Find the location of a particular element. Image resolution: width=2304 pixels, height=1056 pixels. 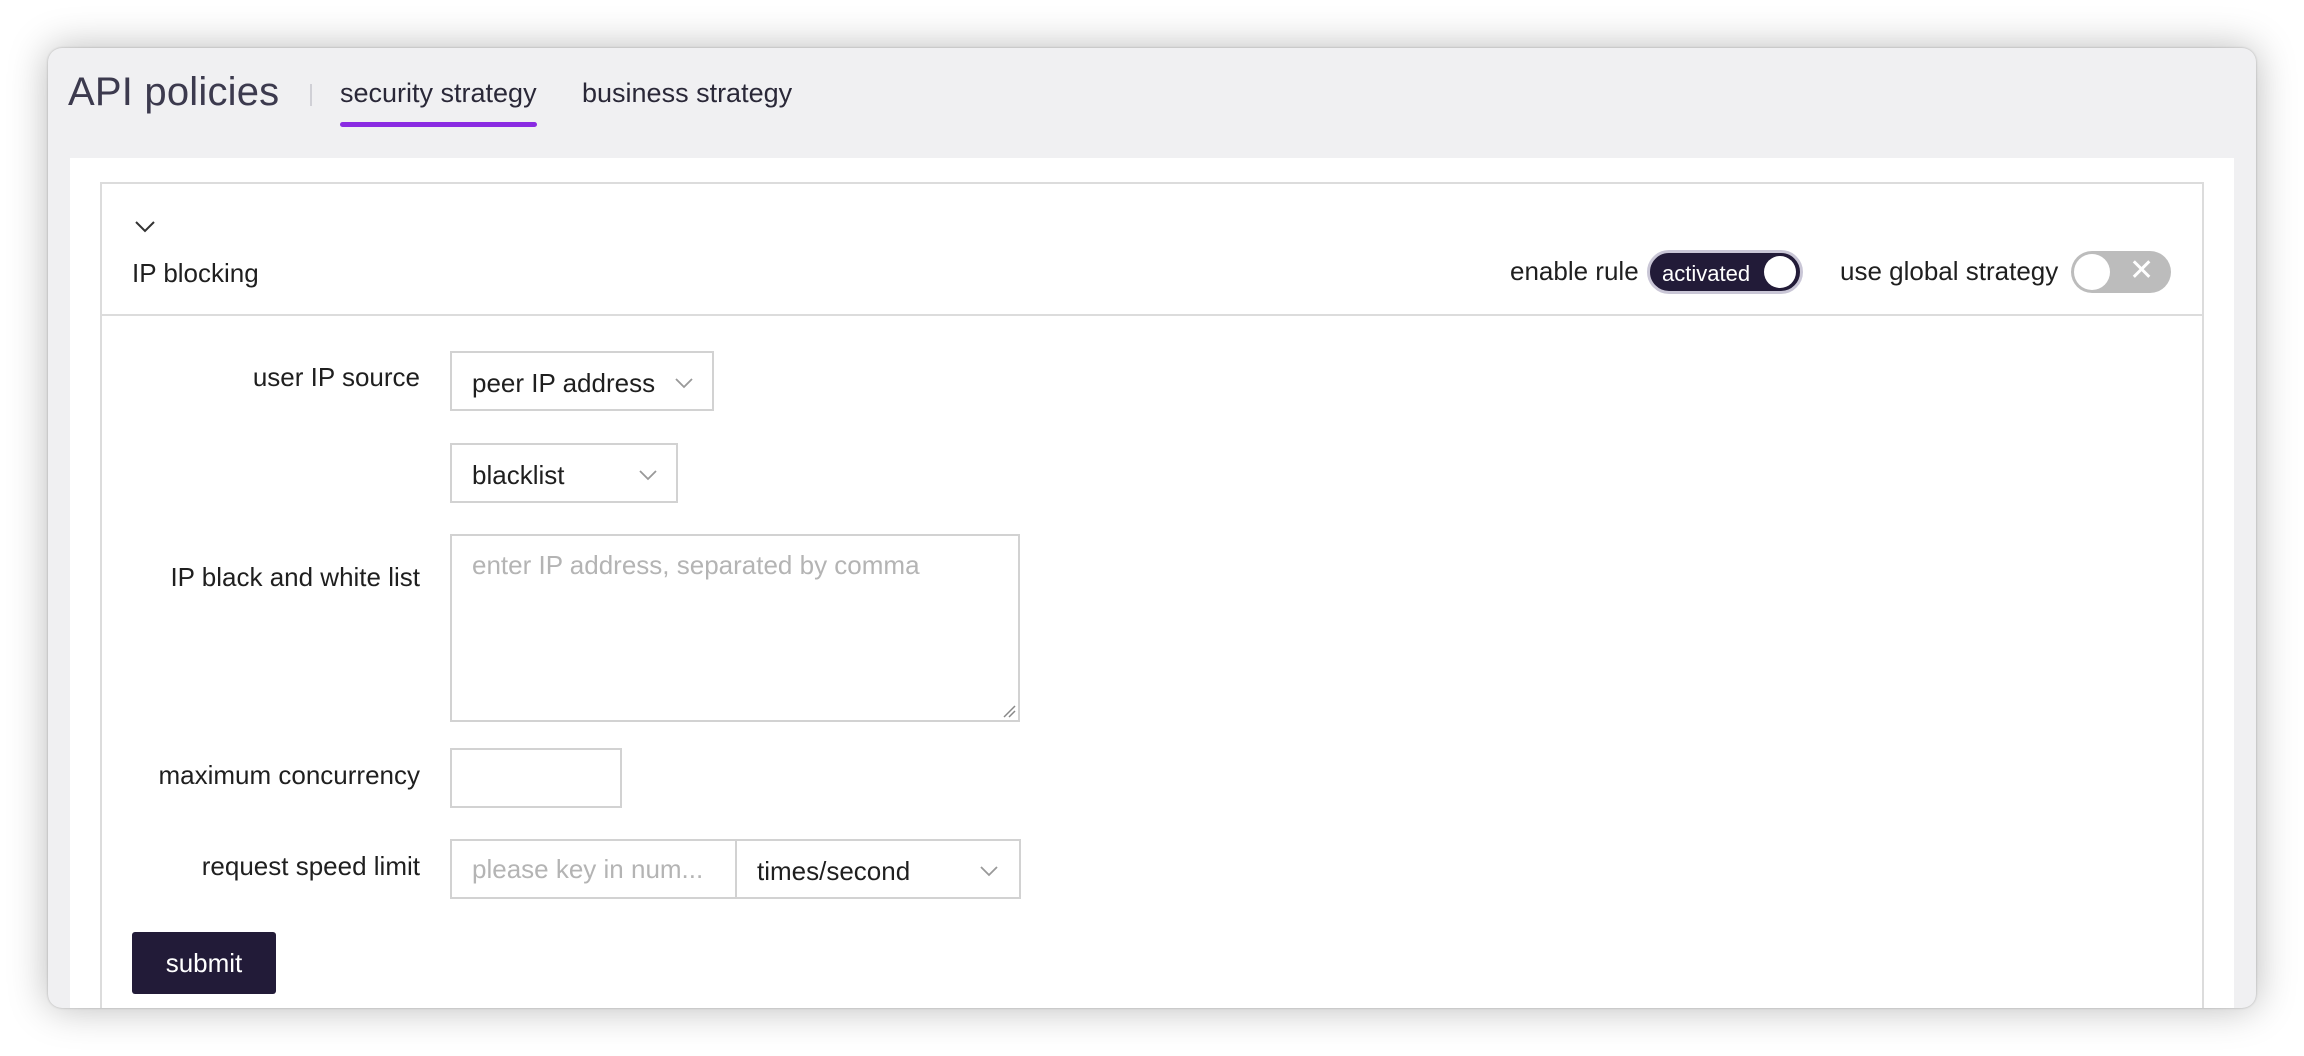

form-row-label: maximum concurrency is located at coordinates (261, 780).